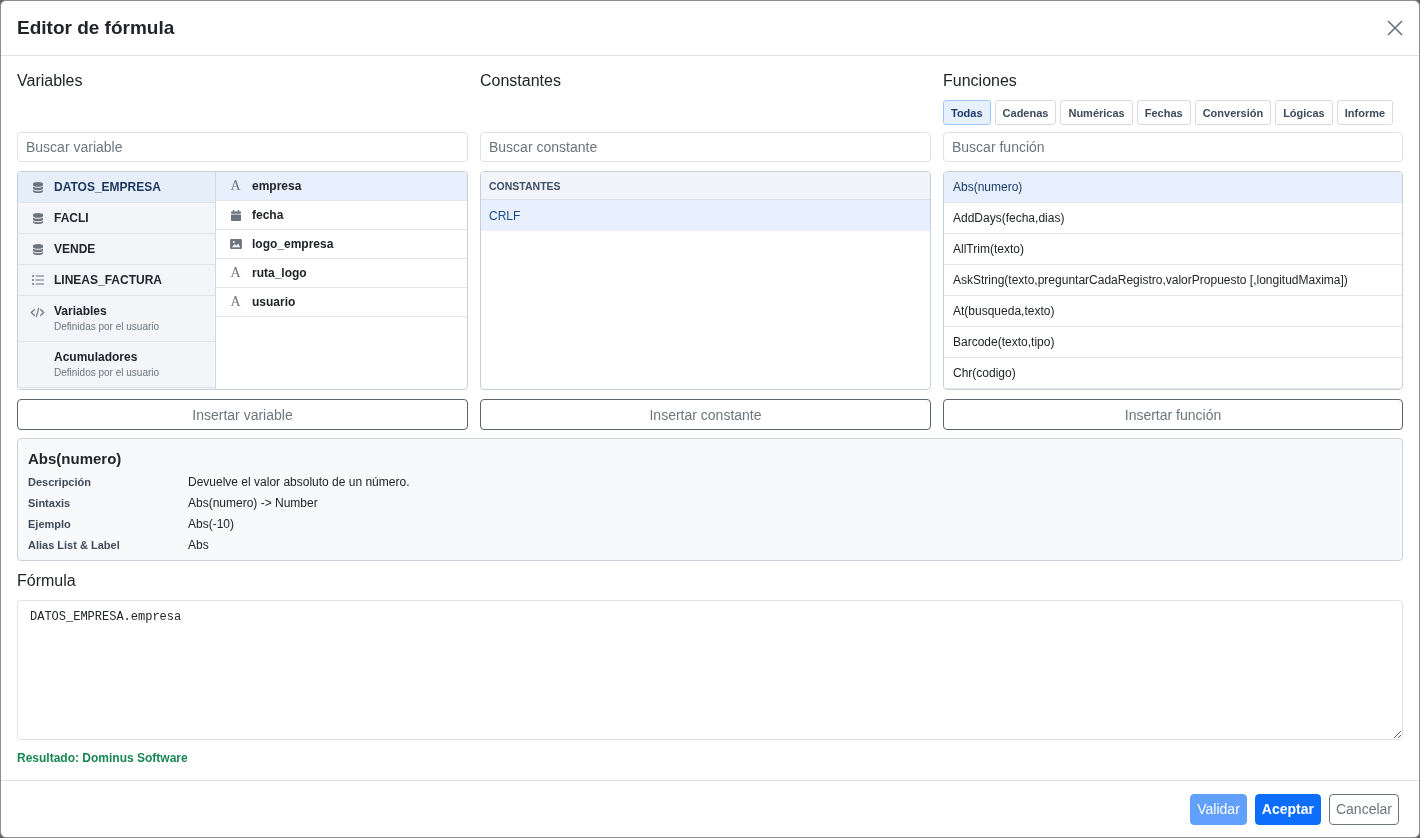  What do you see at coordinates (116, 280) in the screenshot?
I see `source-list-item: LINEAS_FACTURA` at bounding box center [116, 280].